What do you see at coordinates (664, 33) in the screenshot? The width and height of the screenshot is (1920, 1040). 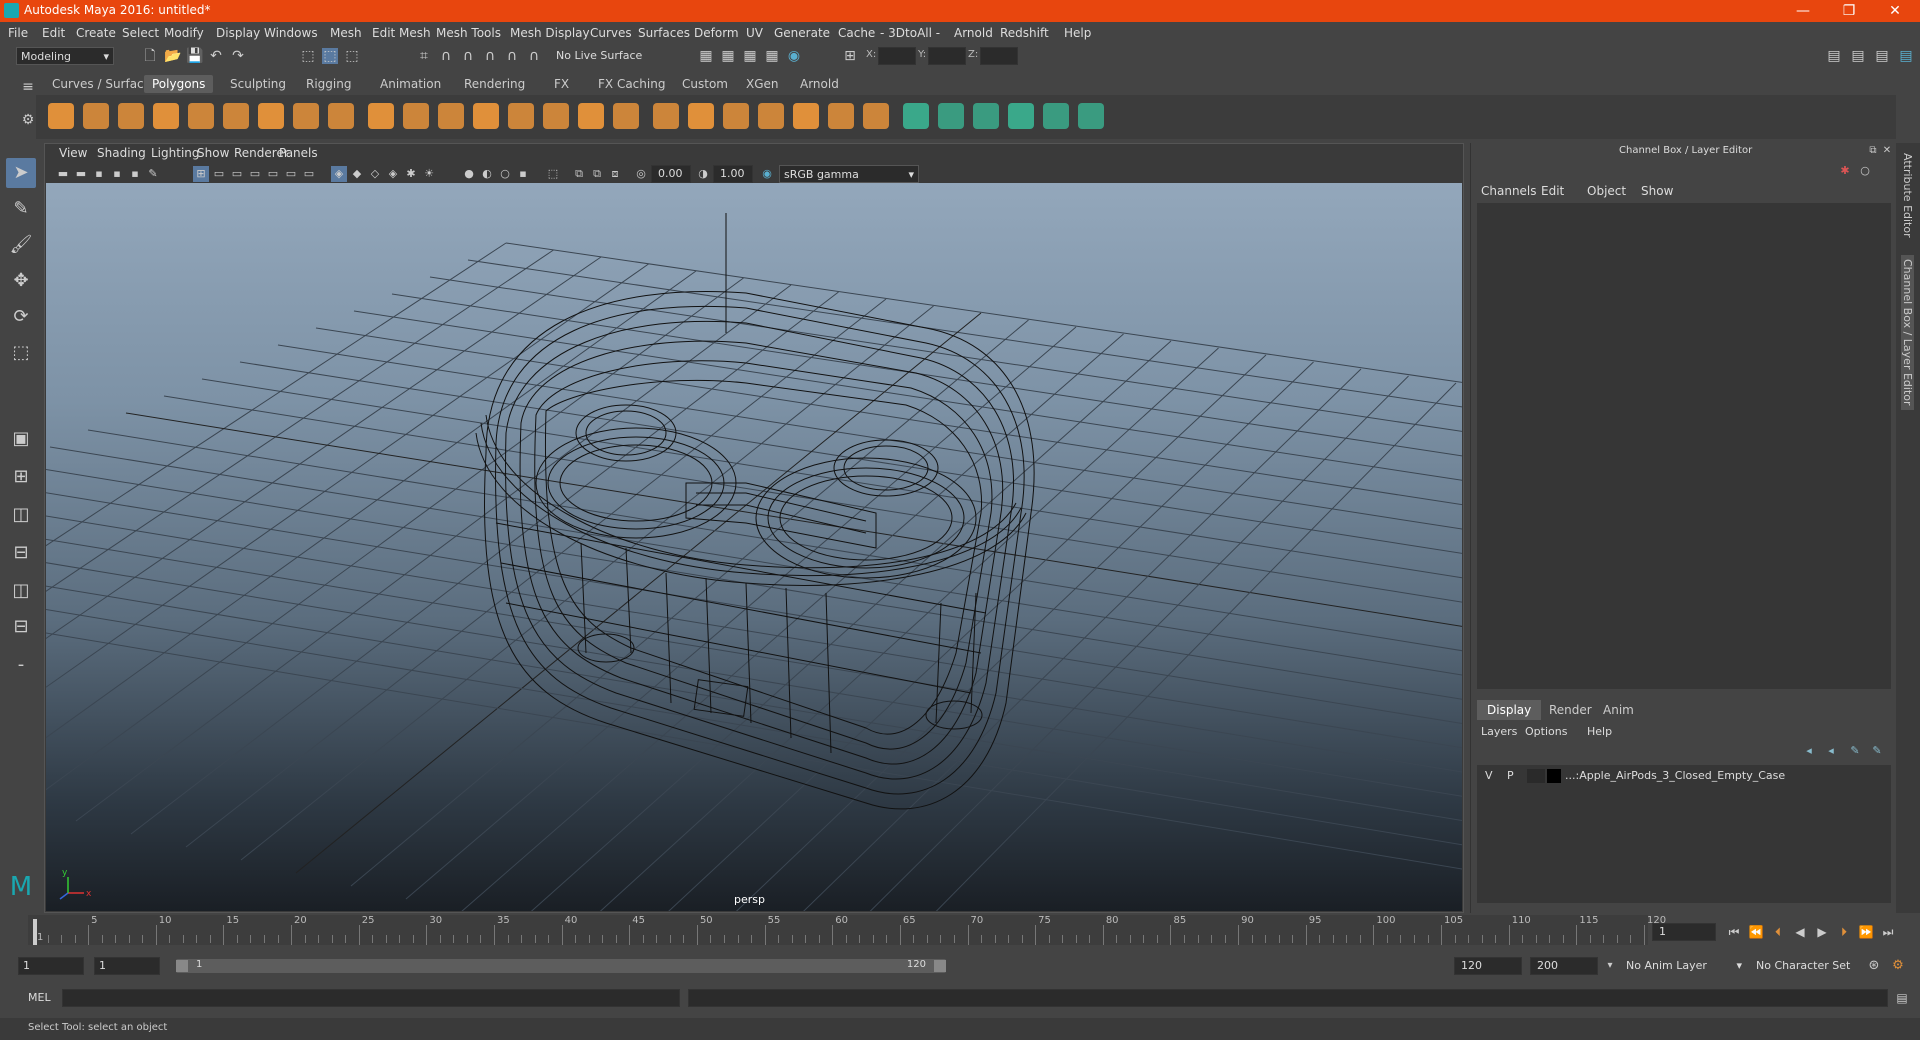 I see `menu-surfaces: Surfaces` at bounding box center [664, 33].